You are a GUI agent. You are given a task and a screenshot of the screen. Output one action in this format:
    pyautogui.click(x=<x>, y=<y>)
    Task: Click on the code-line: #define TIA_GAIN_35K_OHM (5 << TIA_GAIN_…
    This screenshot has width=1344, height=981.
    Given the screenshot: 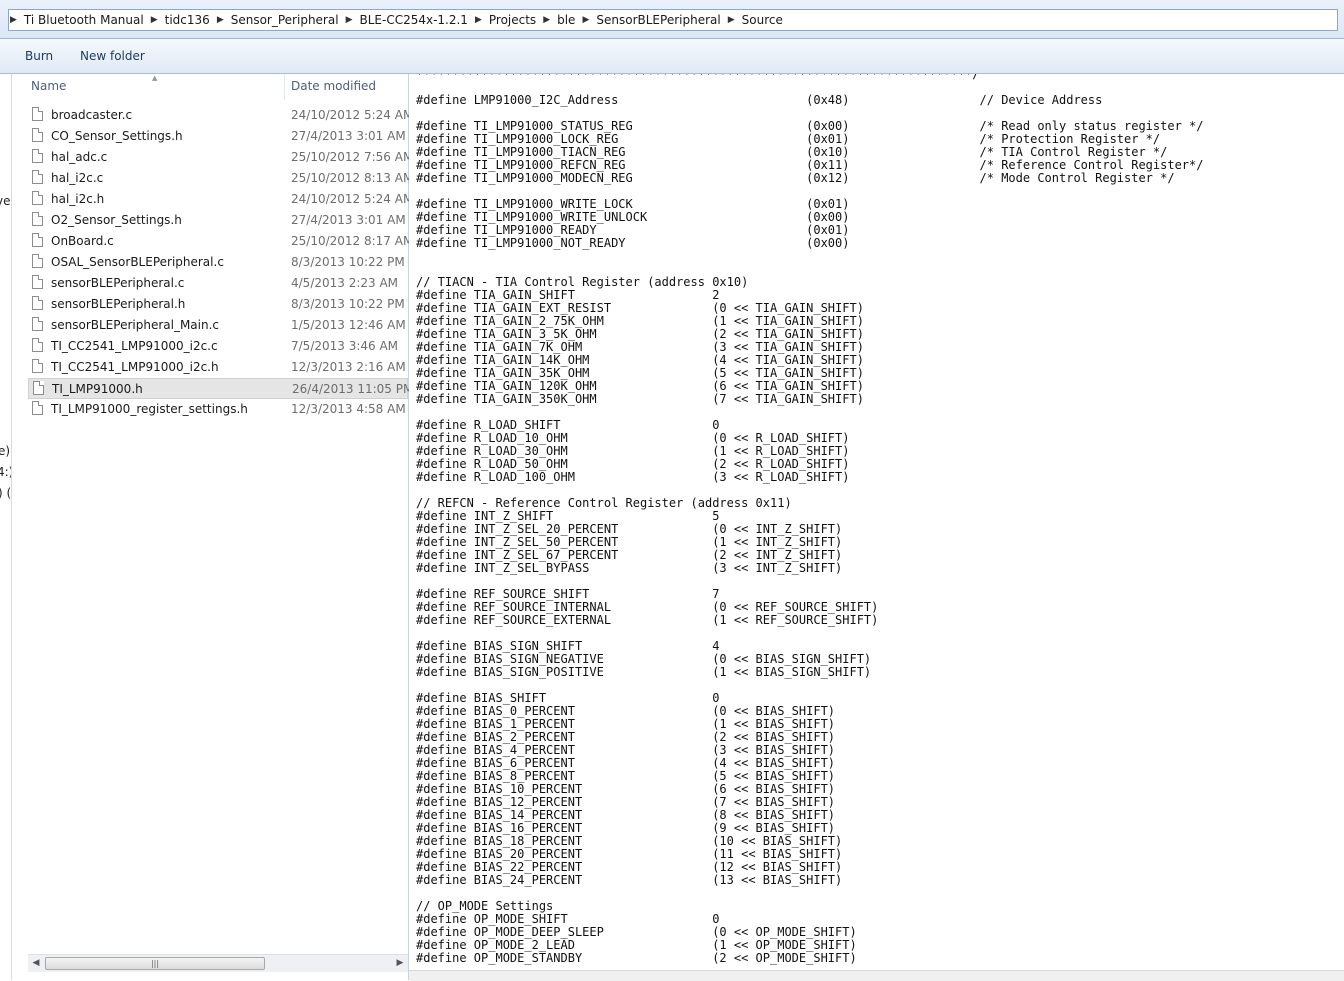 What is the action you would take?
    pyautogui.click(x=640, y=373)
    